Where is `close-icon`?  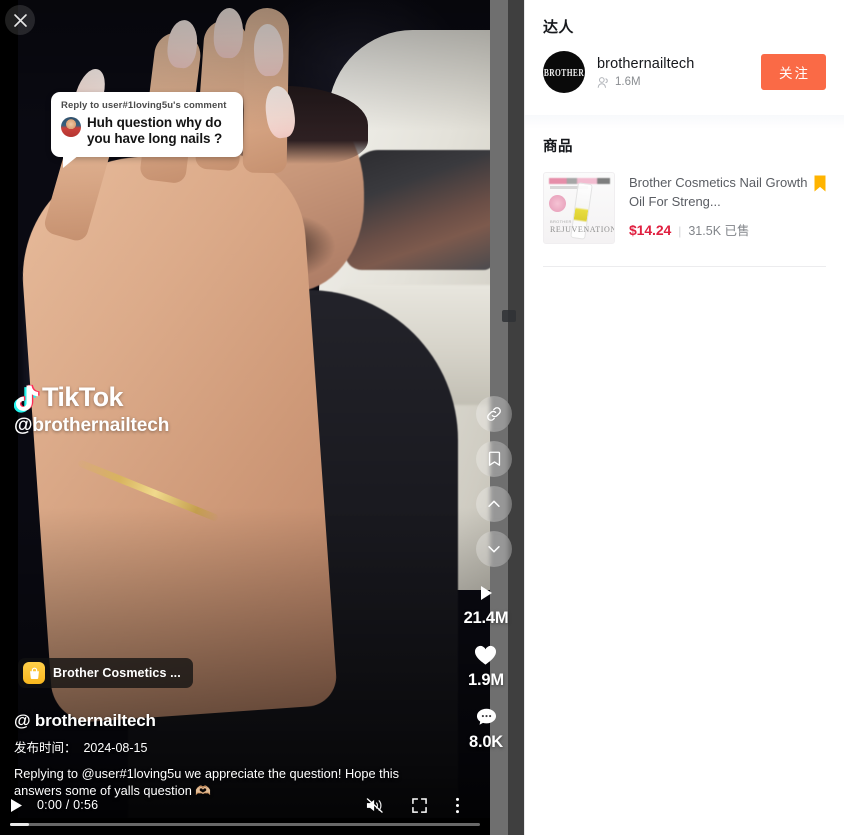
close-icon is located at coordinates (20, 20).